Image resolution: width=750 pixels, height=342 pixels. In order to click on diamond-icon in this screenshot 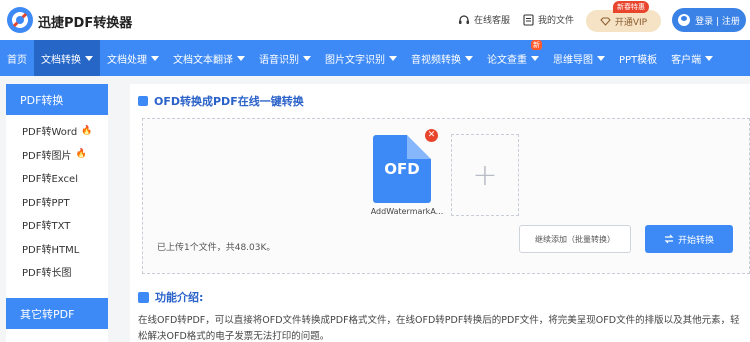, I will do `click(605, 21)`.